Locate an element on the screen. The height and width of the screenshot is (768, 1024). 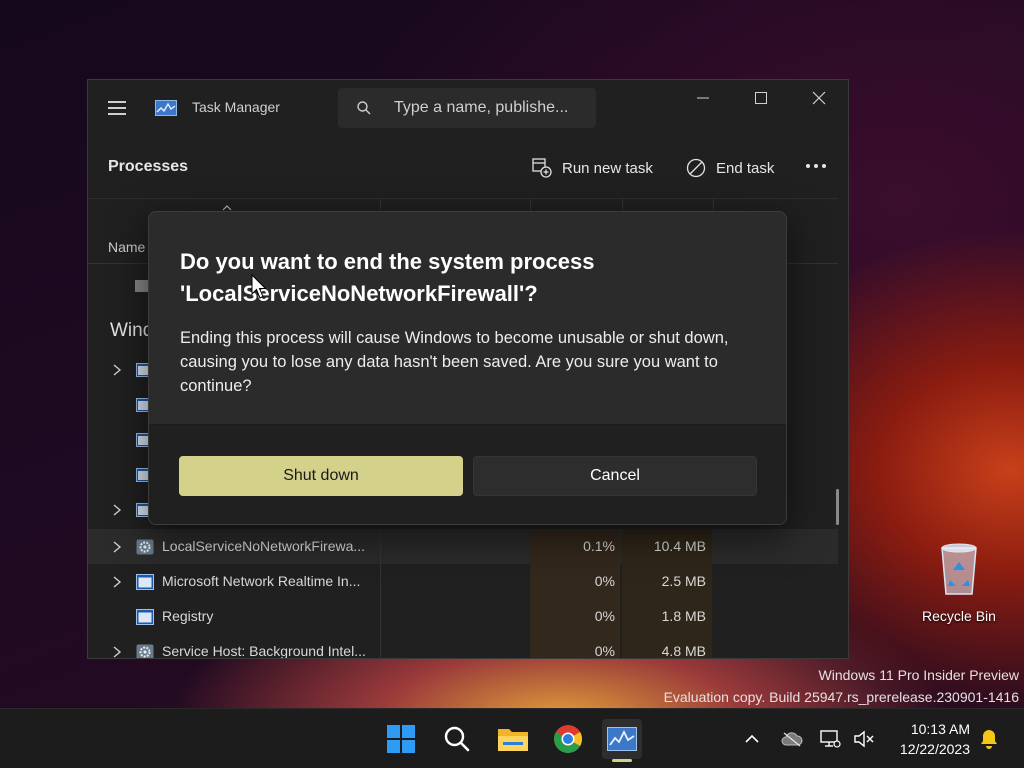
search-input is located at coordinates (491, 108).